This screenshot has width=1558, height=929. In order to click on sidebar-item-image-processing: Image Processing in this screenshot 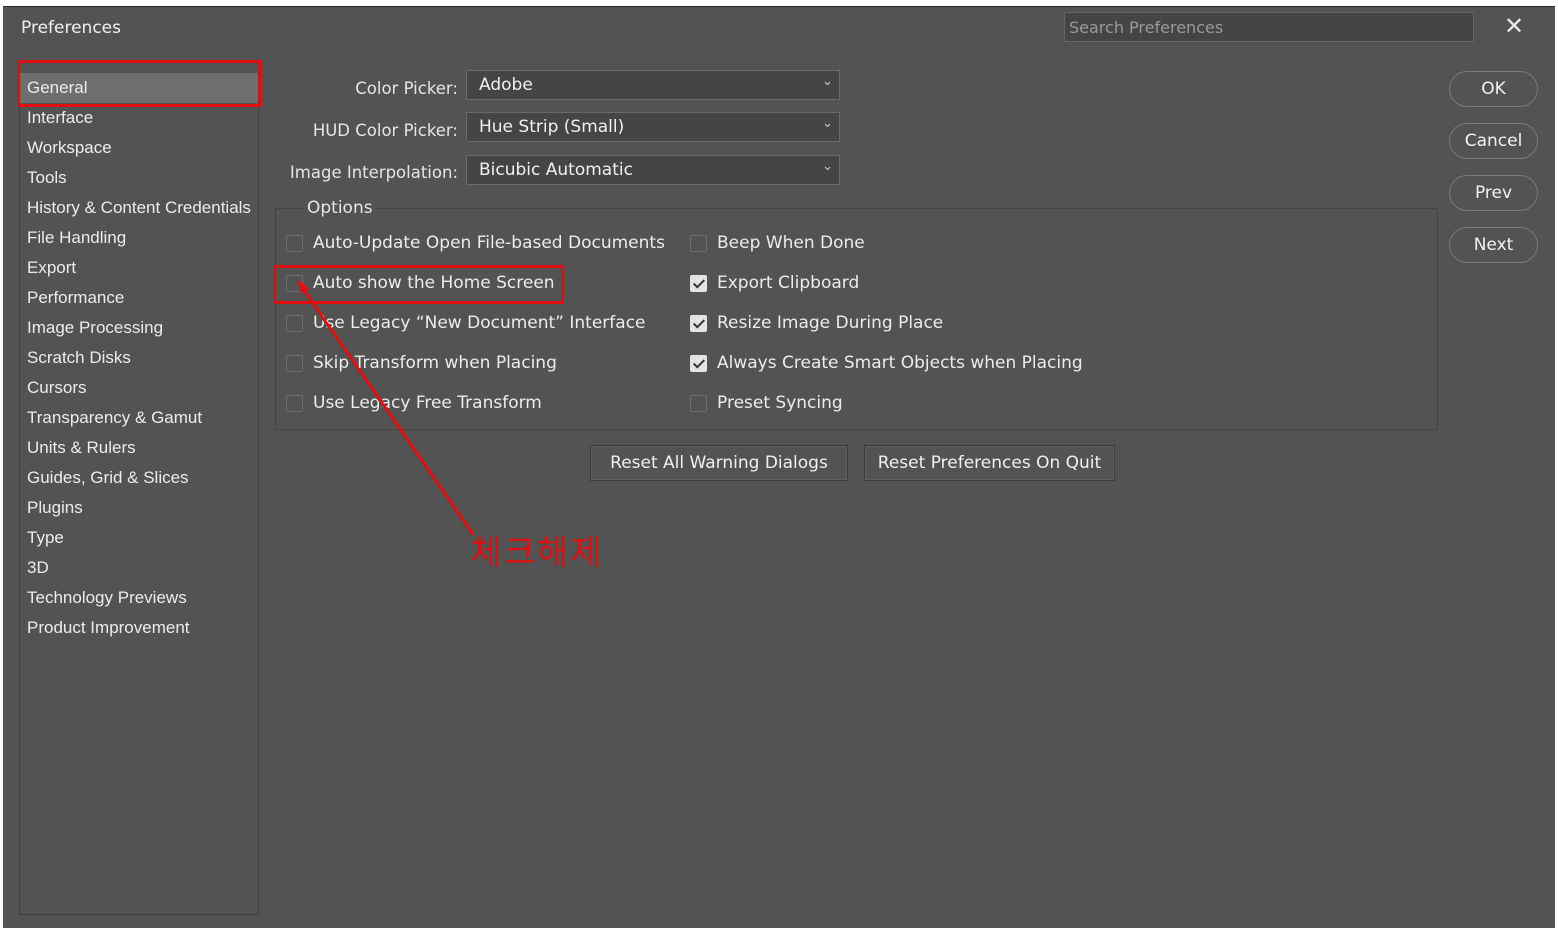, I will do `click(139, 328)`.